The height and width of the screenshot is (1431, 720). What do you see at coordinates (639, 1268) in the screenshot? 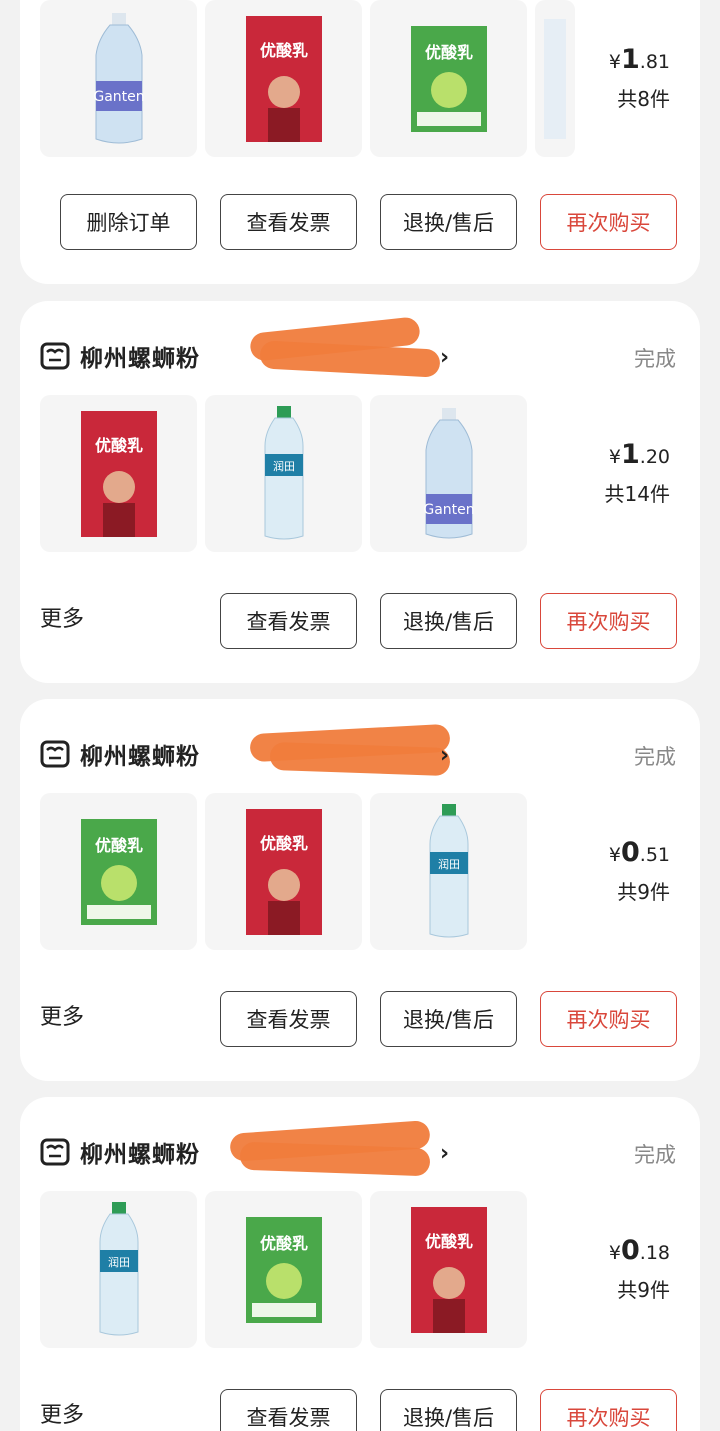
I see `order-price: ¥0.18 共9件` at bounding box center [639, 1268].